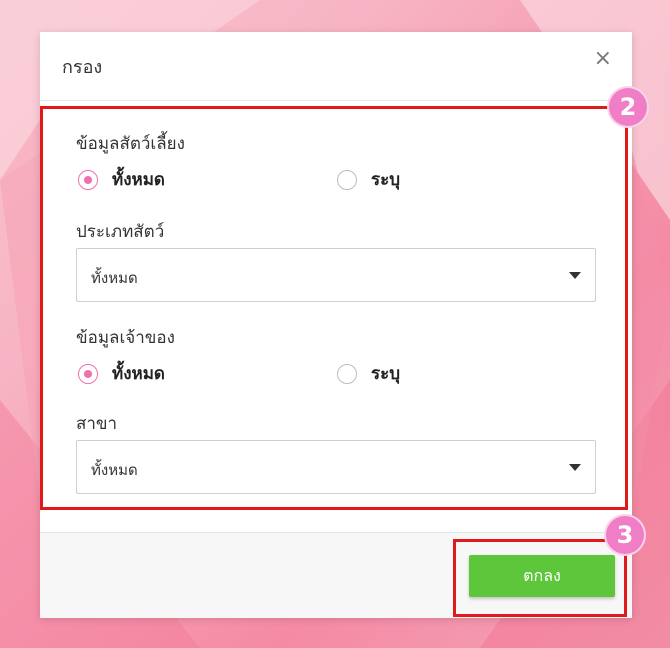  I want to click on owner-info-label: ข้อมูลเจ้าของ, so click(125, 338).